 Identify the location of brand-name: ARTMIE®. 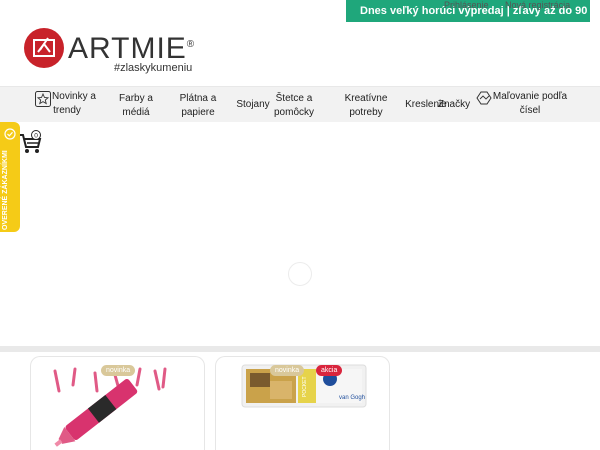
(132, 48).